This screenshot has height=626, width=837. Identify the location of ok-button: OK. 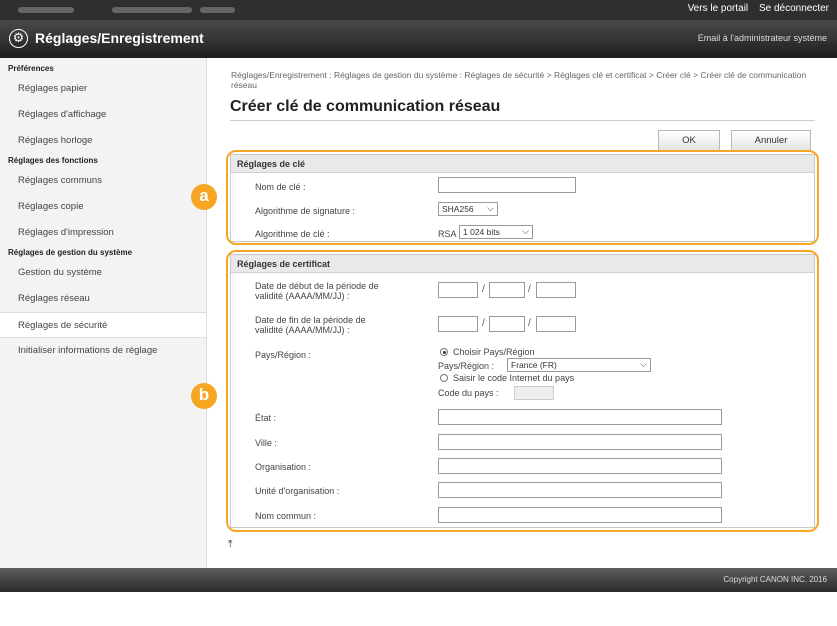
(689, 141).